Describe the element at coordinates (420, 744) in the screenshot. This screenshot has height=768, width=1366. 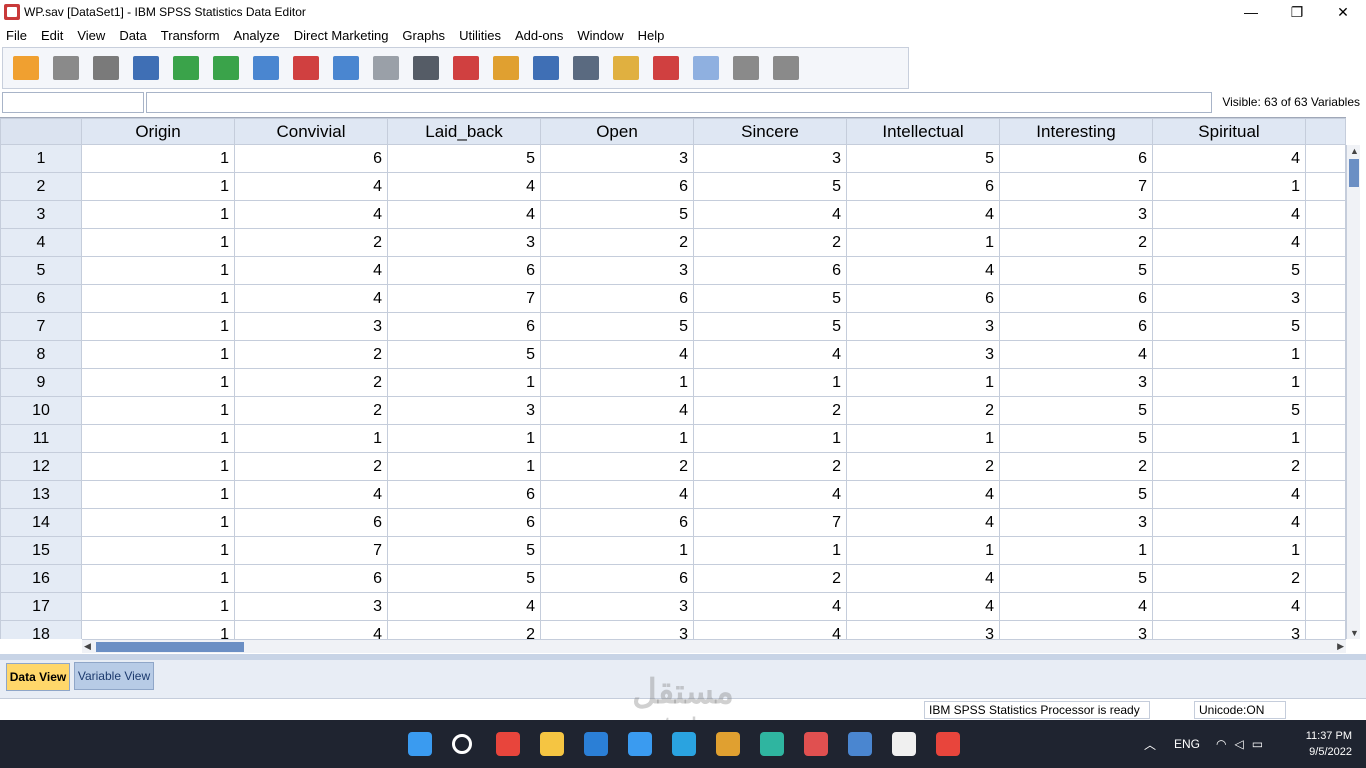
I see `windows-start-icon` at that location.